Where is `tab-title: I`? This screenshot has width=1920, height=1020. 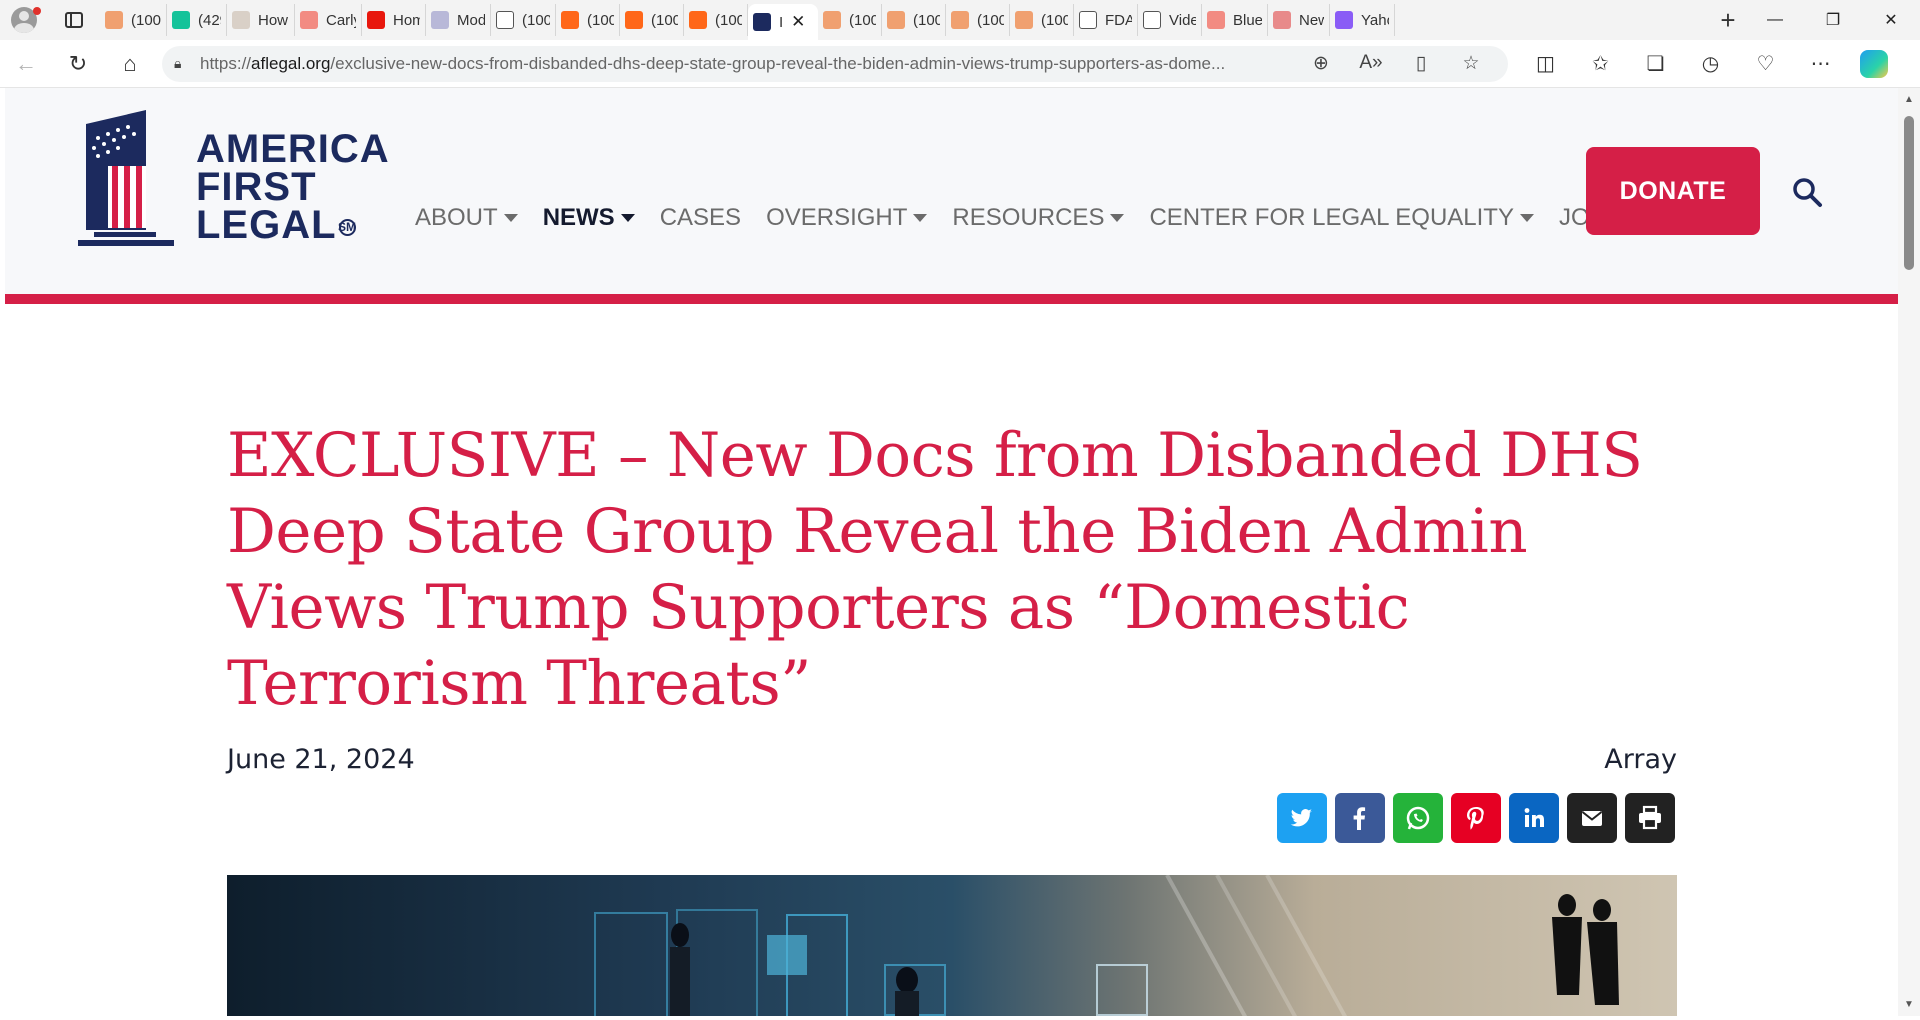 tab-title: I is located at coordinates (781, 22).